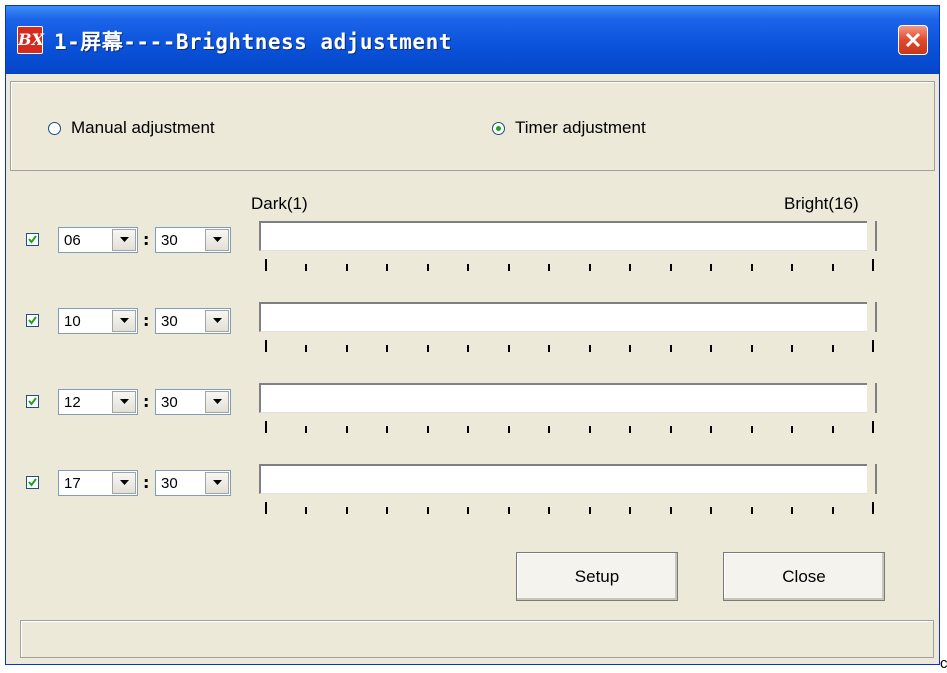  I want to click on title-bar: BX 1-屏幕----Brightness adjustment, so click(472, 40).